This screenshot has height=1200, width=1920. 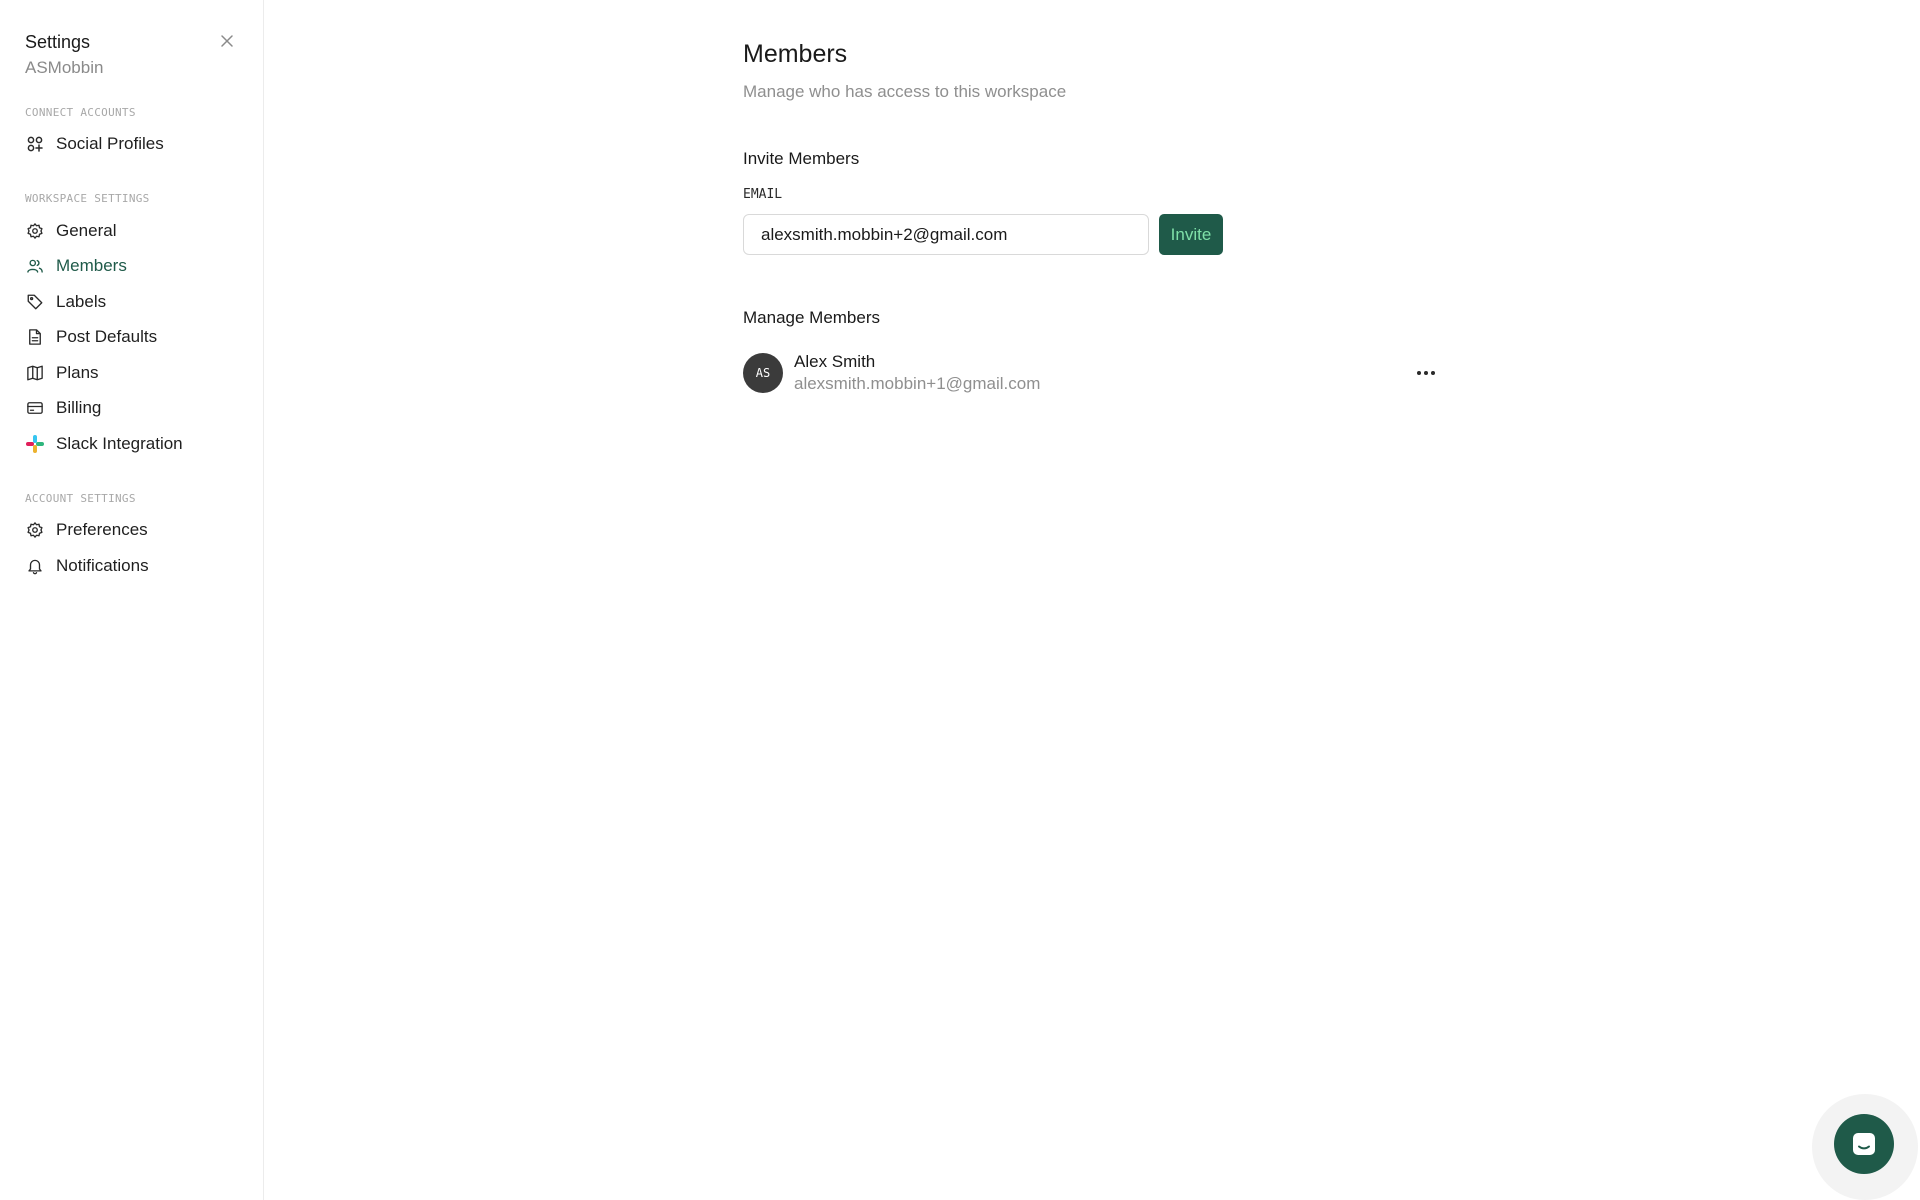 I want to click on chat-icon, so click(x=1864, y=1144).